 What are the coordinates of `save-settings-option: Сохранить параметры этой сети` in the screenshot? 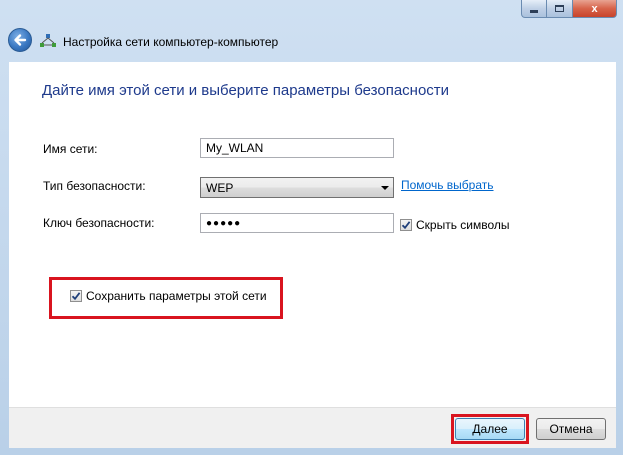 It's located at (168, 296).